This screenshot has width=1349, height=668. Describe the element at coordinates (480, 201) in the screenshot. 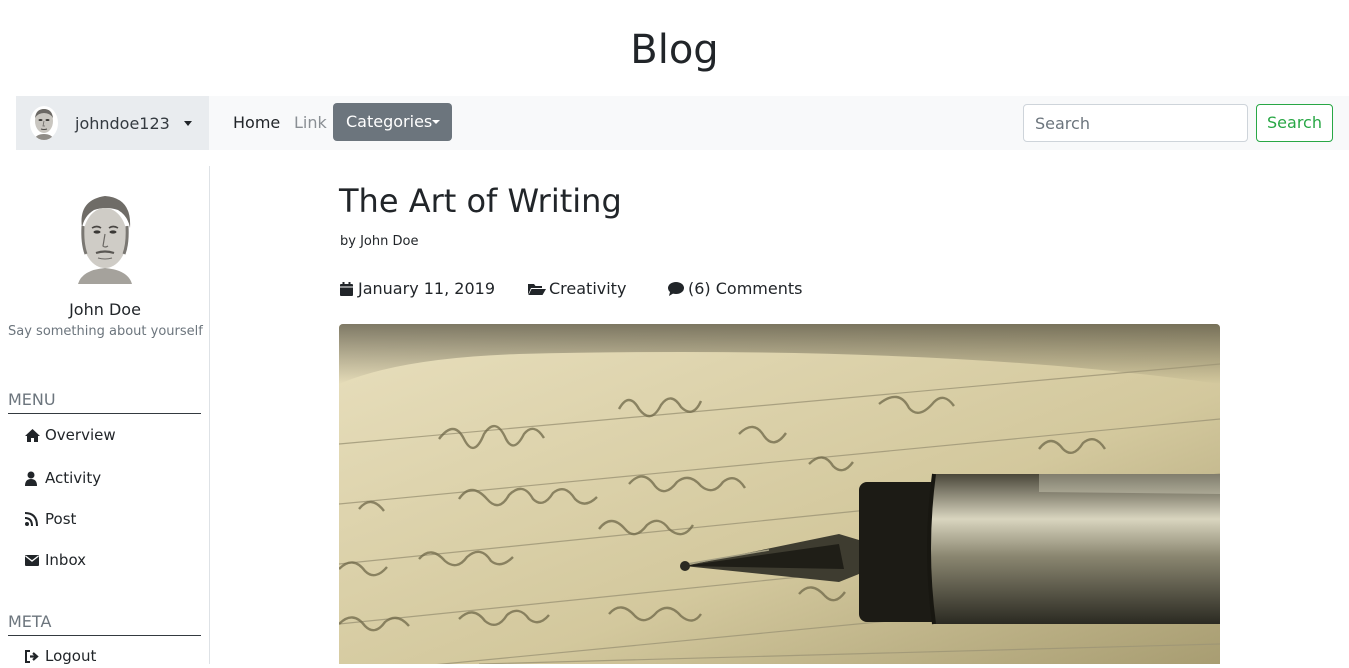

I see `post-title: The Art of Writing` at that location.